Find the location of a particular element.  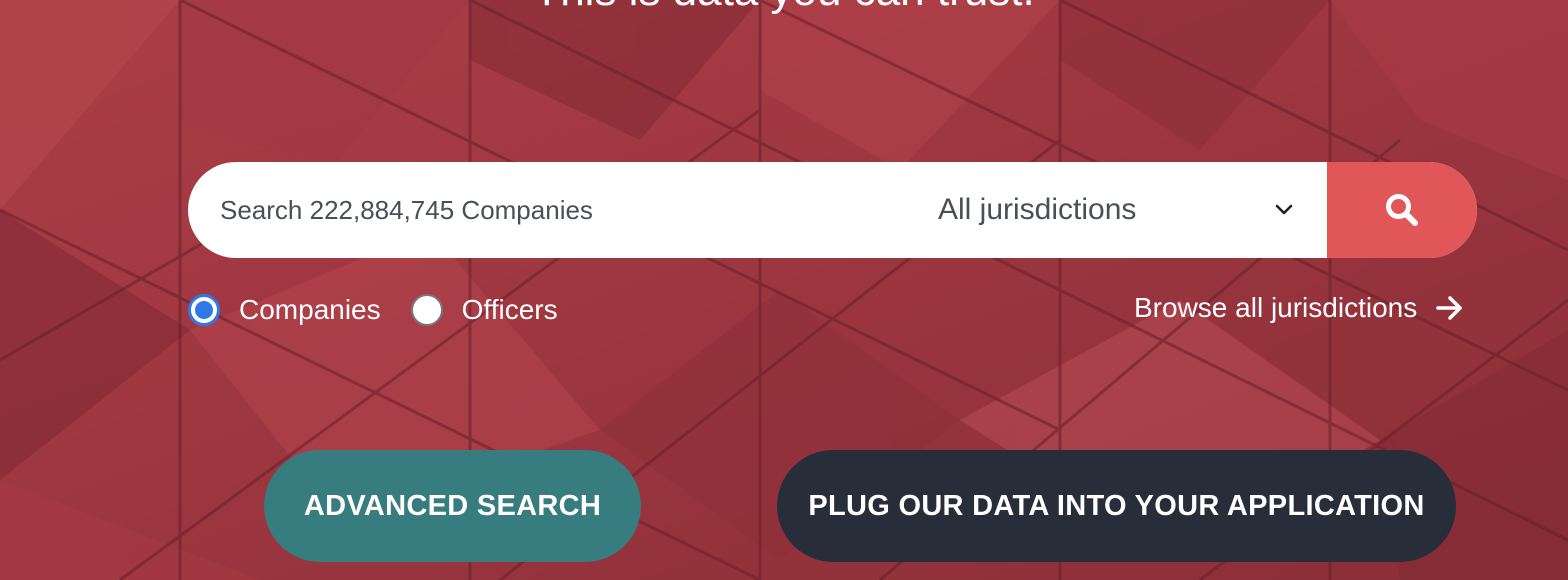

browse-jurisdictions-link: Browse all jurisdictions is located at coordinates (1299, 308).